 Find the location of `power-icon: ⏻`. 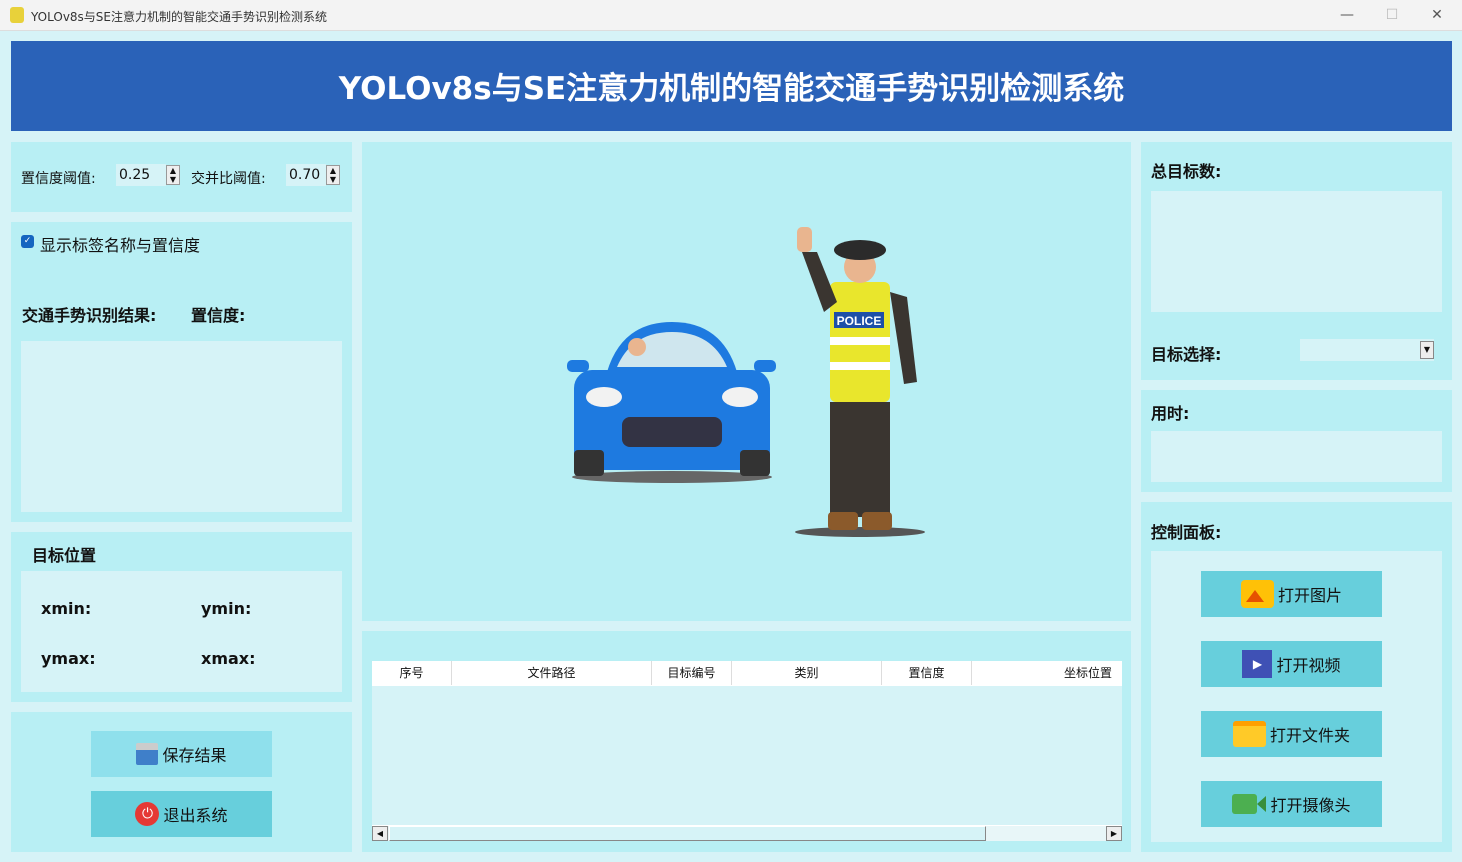

power-icon: ⏻ is located at coordinates (147, 814).